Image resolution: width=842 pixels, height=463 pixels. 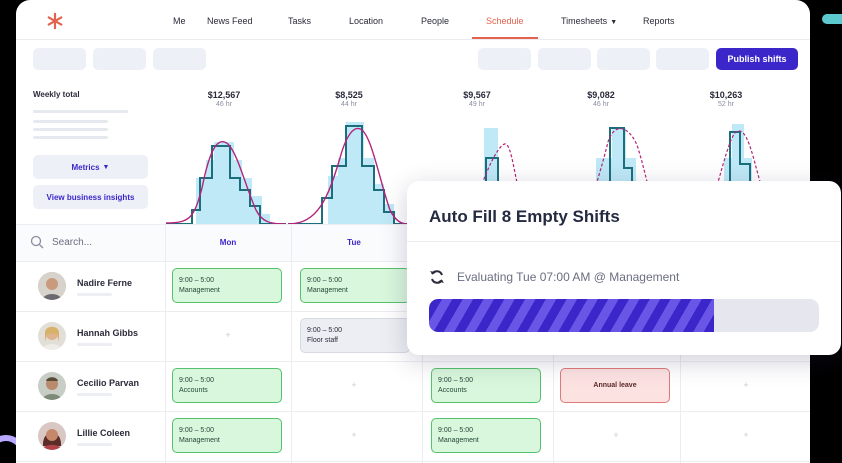 I want to click on metrics-dropdown: Metrics ▼, so click(x=90, y=167).